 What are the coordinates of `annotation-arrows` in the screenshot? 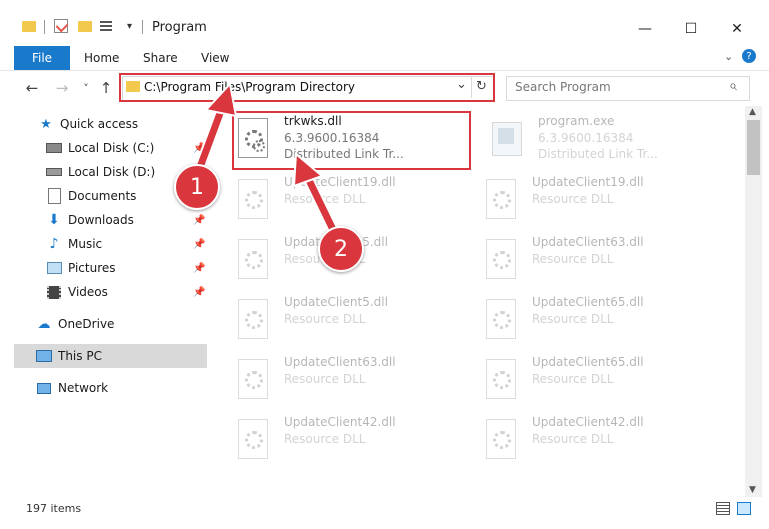 It's located at (267, 163).